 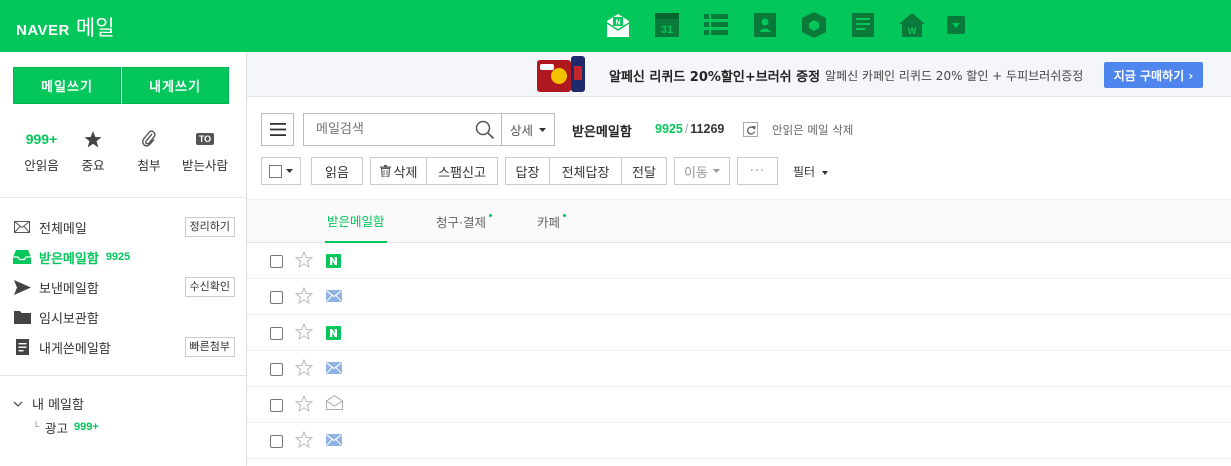 I want to click on move-label: 이동, so click(x=696, y=173).